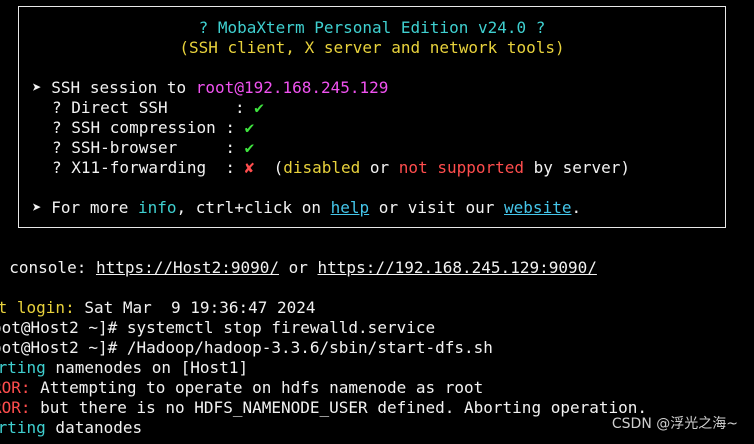 The width and height of the screenshot is (754, 444). I want to click on console-url-ip: https://192.168.245.129:9090/, so click(457, 267).